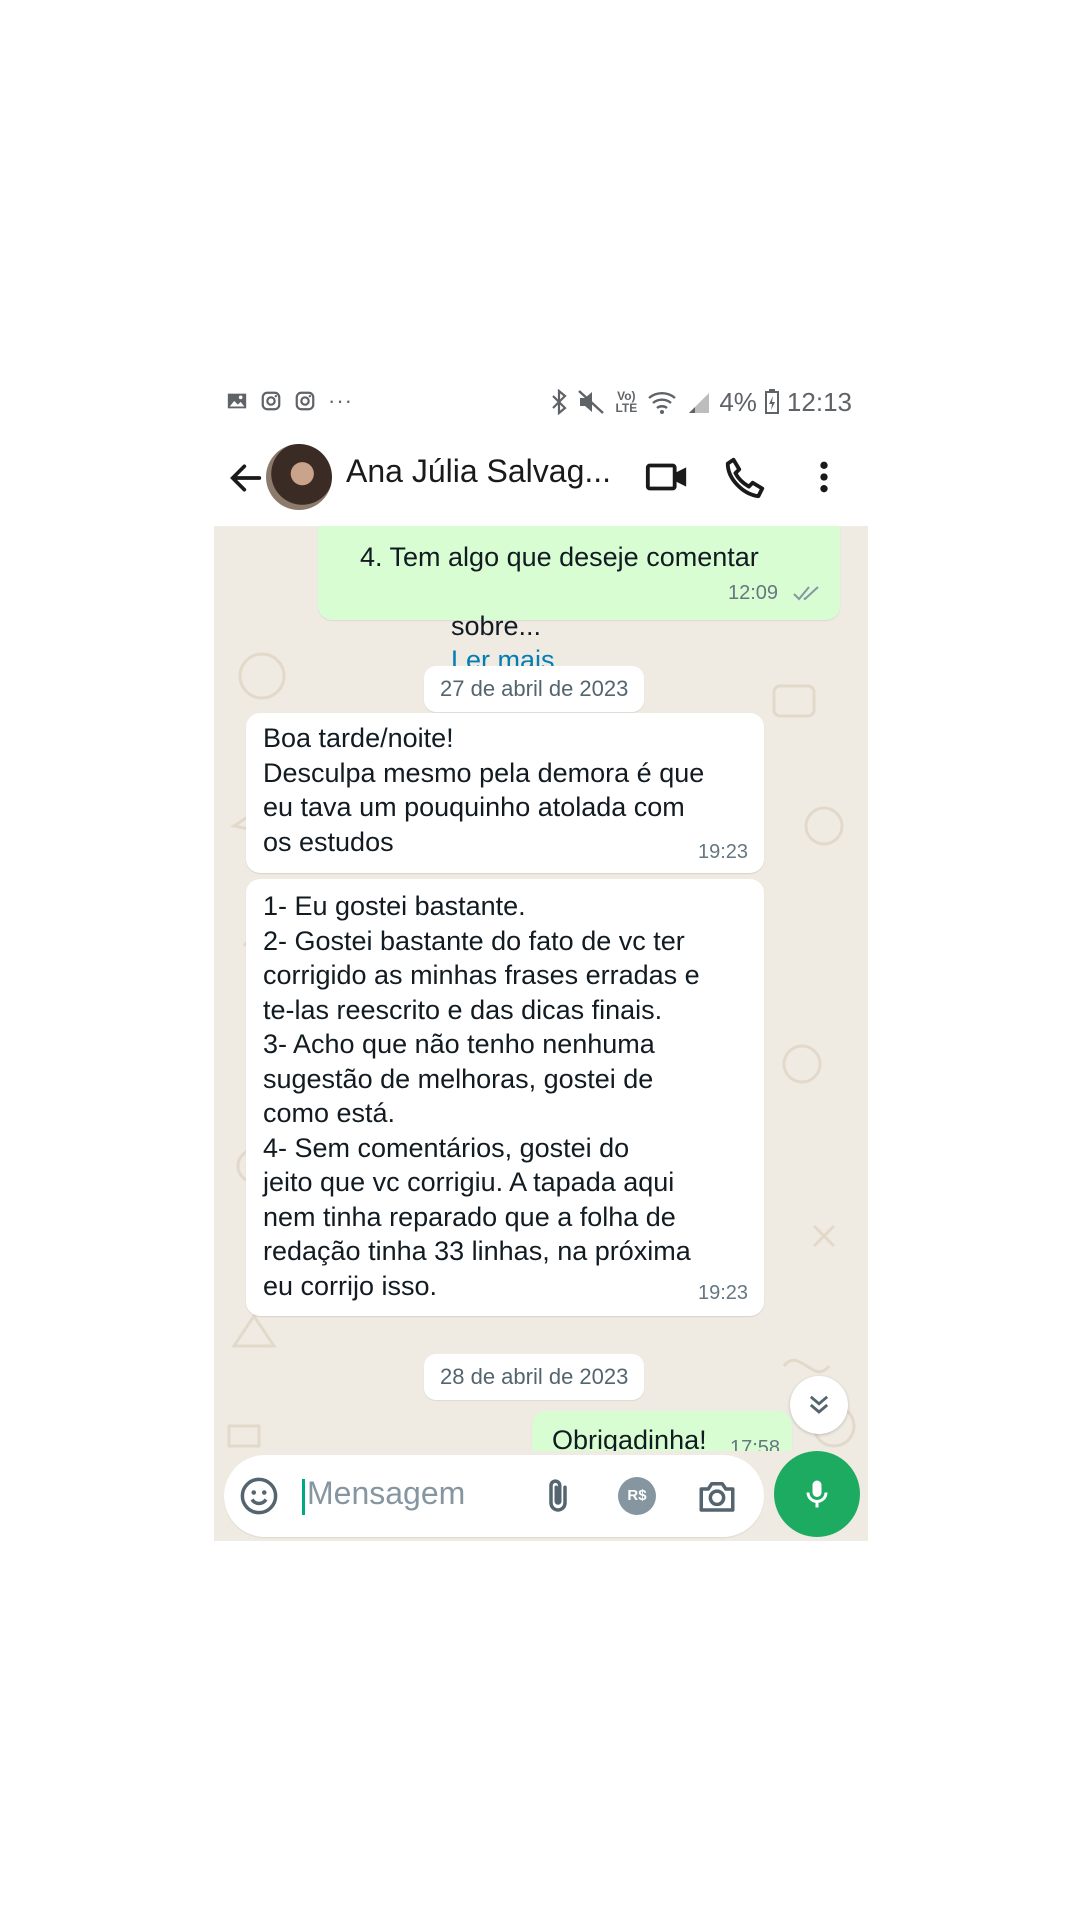  Describe the element at coordinates (771, 401) in the screenshot. I see `battery-icon` at that location.